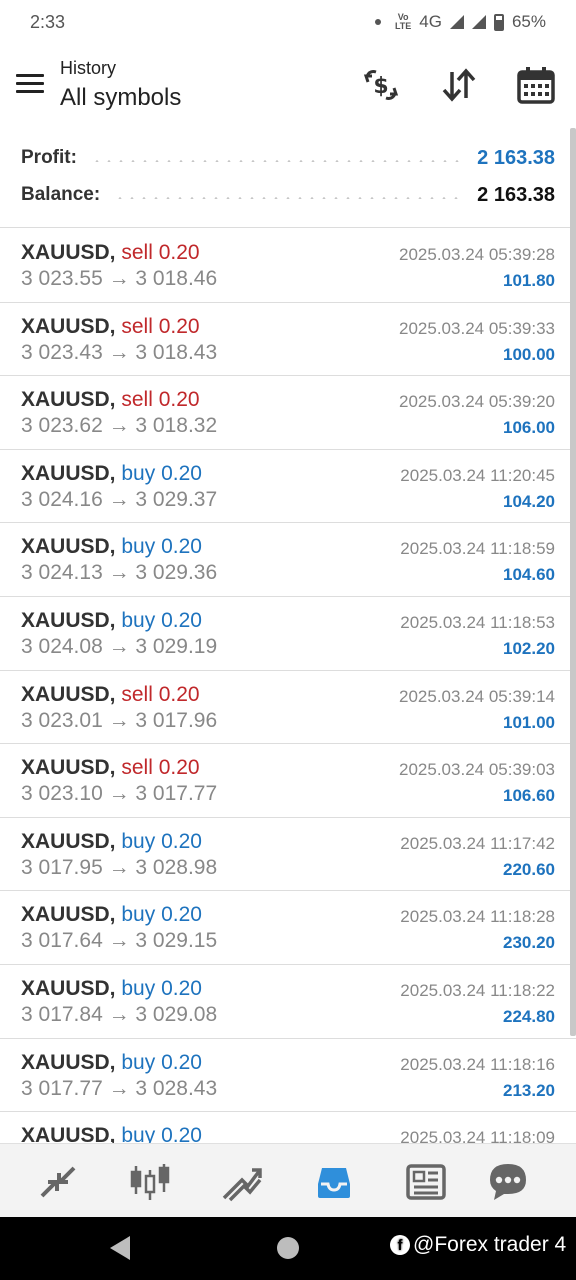 This screenshot has height=1280, width=576. Describe the element at coordinates (529, 428) in the screenshot. I see `trade-profit: 106.00` at that location.